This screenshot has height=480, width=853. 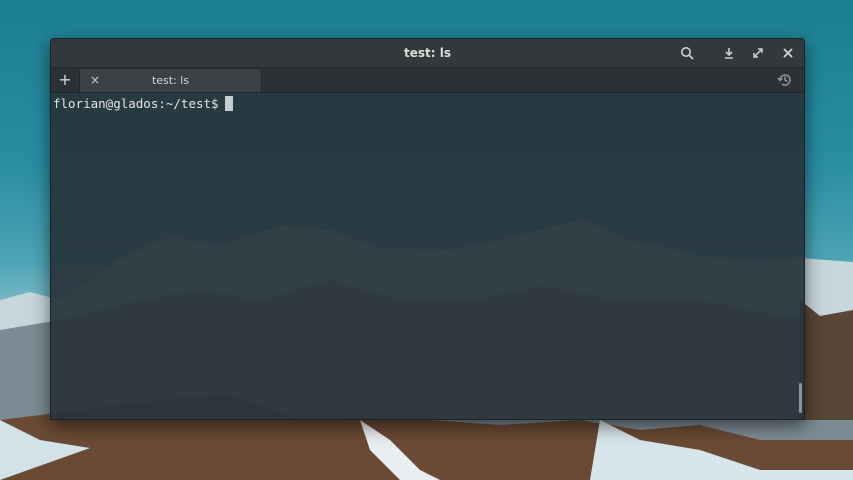 What do you see at coordinates (729, 53) in the screenshot?
I see `download-icon` at bounding box center [729, 53].